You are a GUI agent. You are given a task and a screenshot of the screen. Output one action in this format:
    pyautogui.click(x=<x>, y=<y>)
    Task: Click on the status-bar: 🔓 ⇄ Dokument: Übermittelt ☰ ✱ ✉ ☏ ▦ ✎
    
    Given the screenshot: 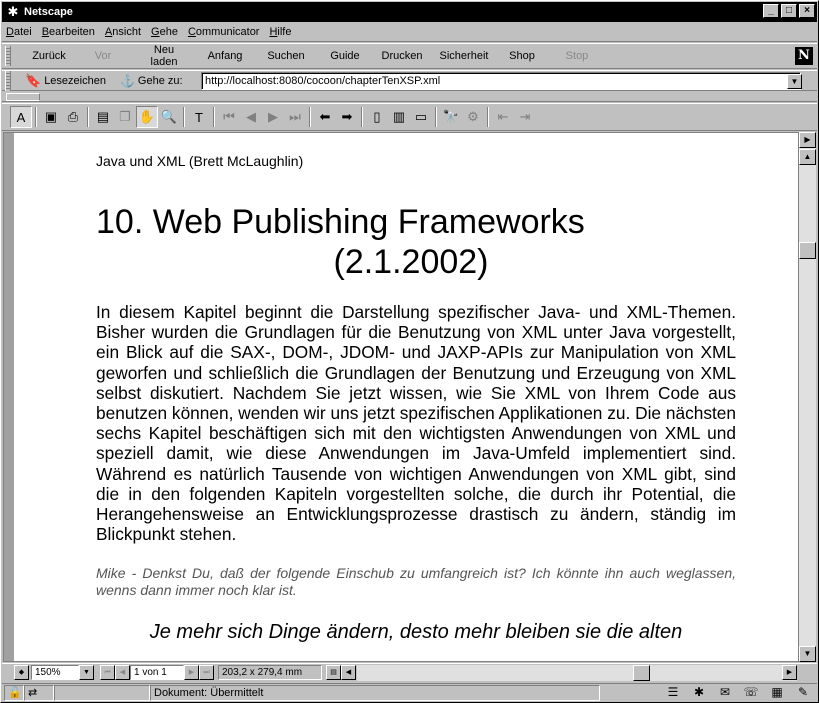 What is the action you would take?
    pyautogui.click(x=409, y=692)
    